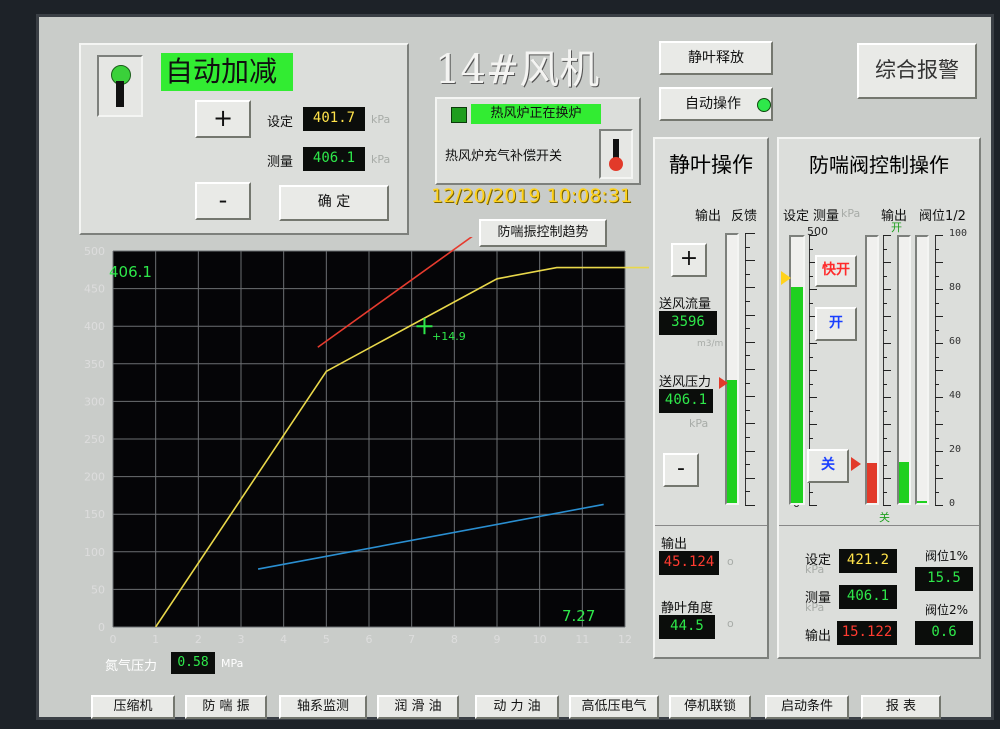 The width and height of the screenshot is (1000, 729). I want to click on vane-plus-button: +, so click(689, 260).